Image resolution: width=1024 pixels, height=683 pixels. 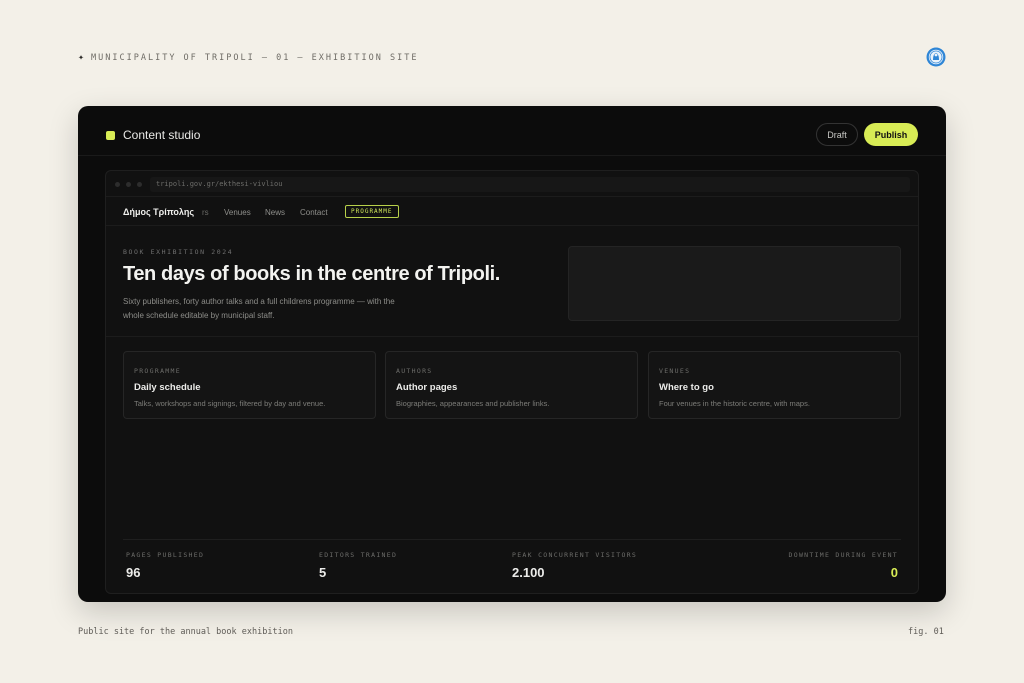 I want to click on hero-kicker: BOOK EXHIBITION 2024, so click(x=178, y=252).